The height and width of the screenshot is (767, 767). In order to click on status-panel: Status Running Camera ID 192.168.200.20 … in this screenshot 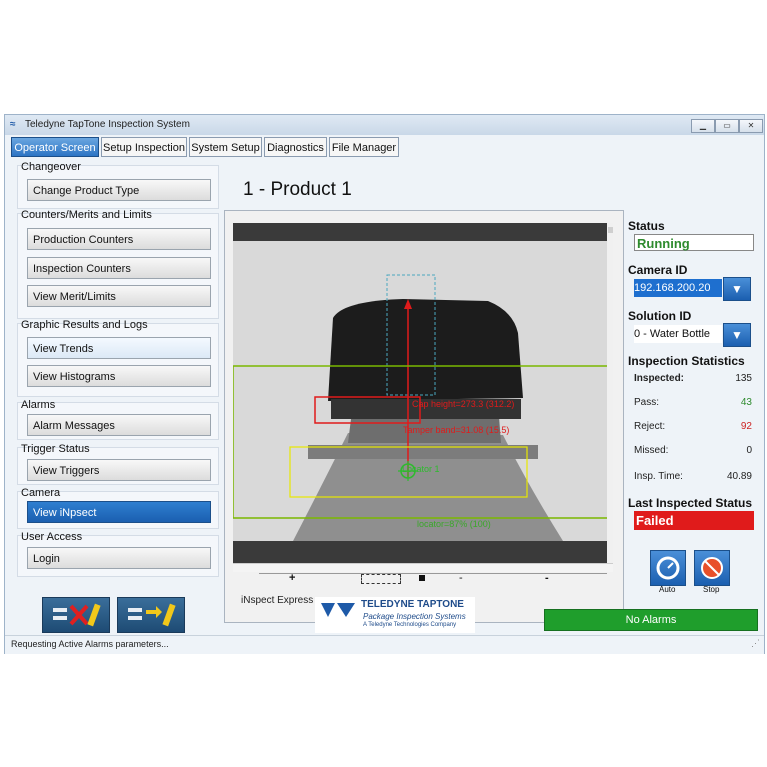, I will do `click(693, 375)`.